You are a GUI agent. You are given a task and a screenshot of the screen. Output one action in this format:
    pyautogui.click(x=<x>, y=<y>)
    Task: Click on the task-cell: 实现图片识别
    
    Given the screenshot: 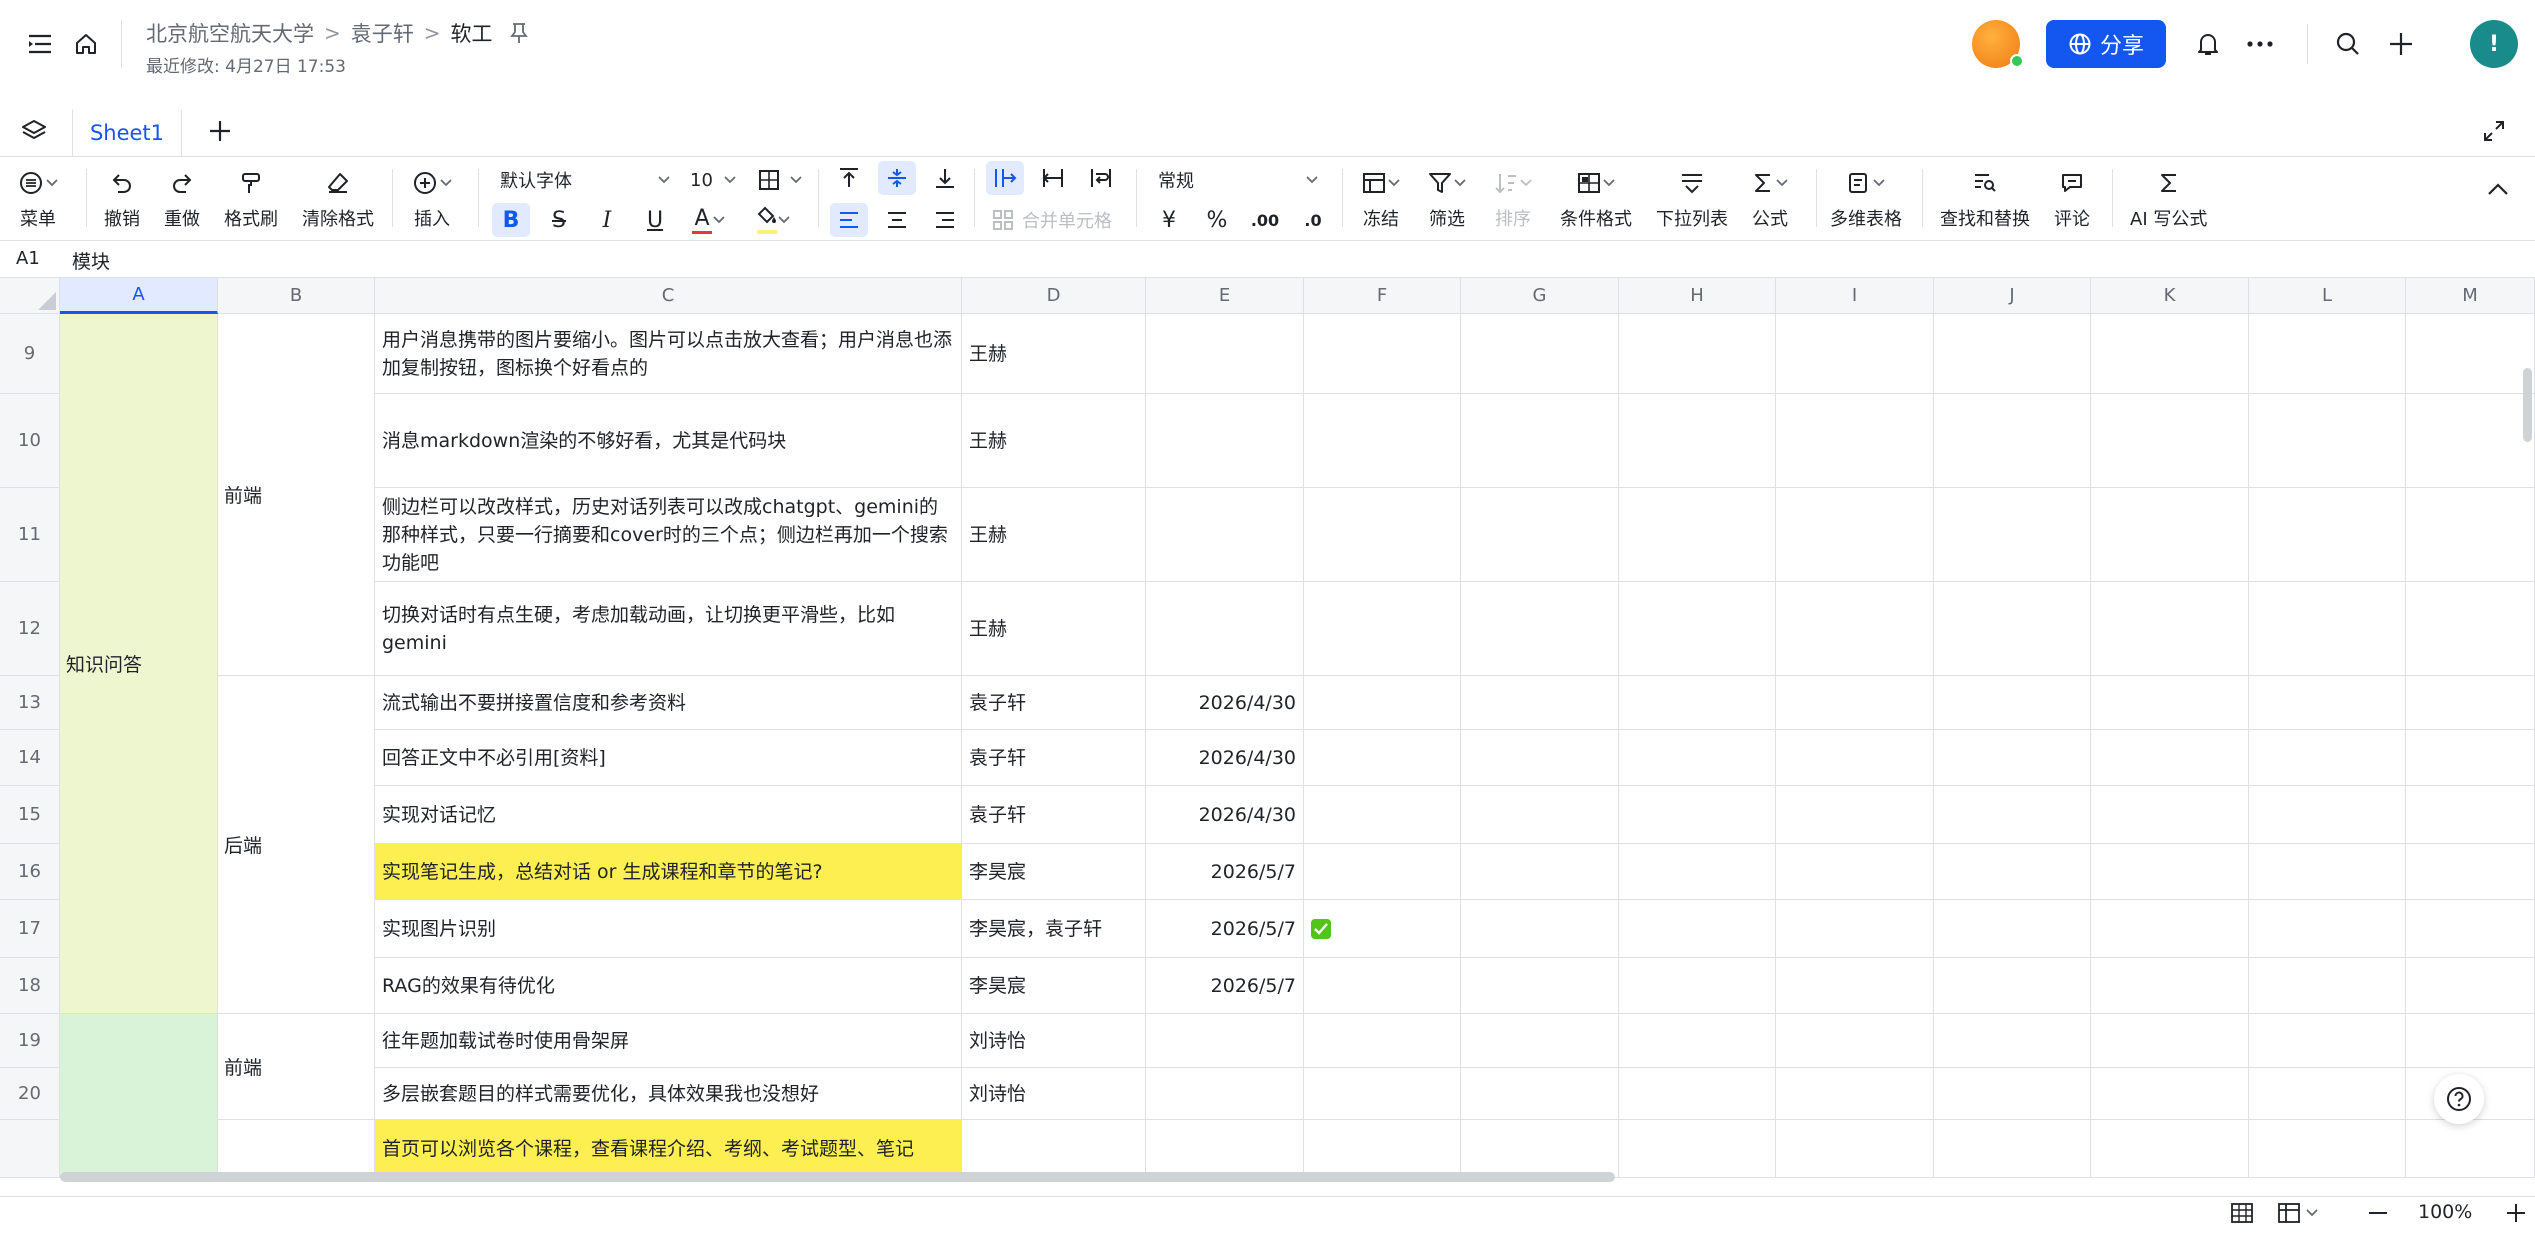 What is the action you would take?
    pyautogui.click(x=668, y=929)
    